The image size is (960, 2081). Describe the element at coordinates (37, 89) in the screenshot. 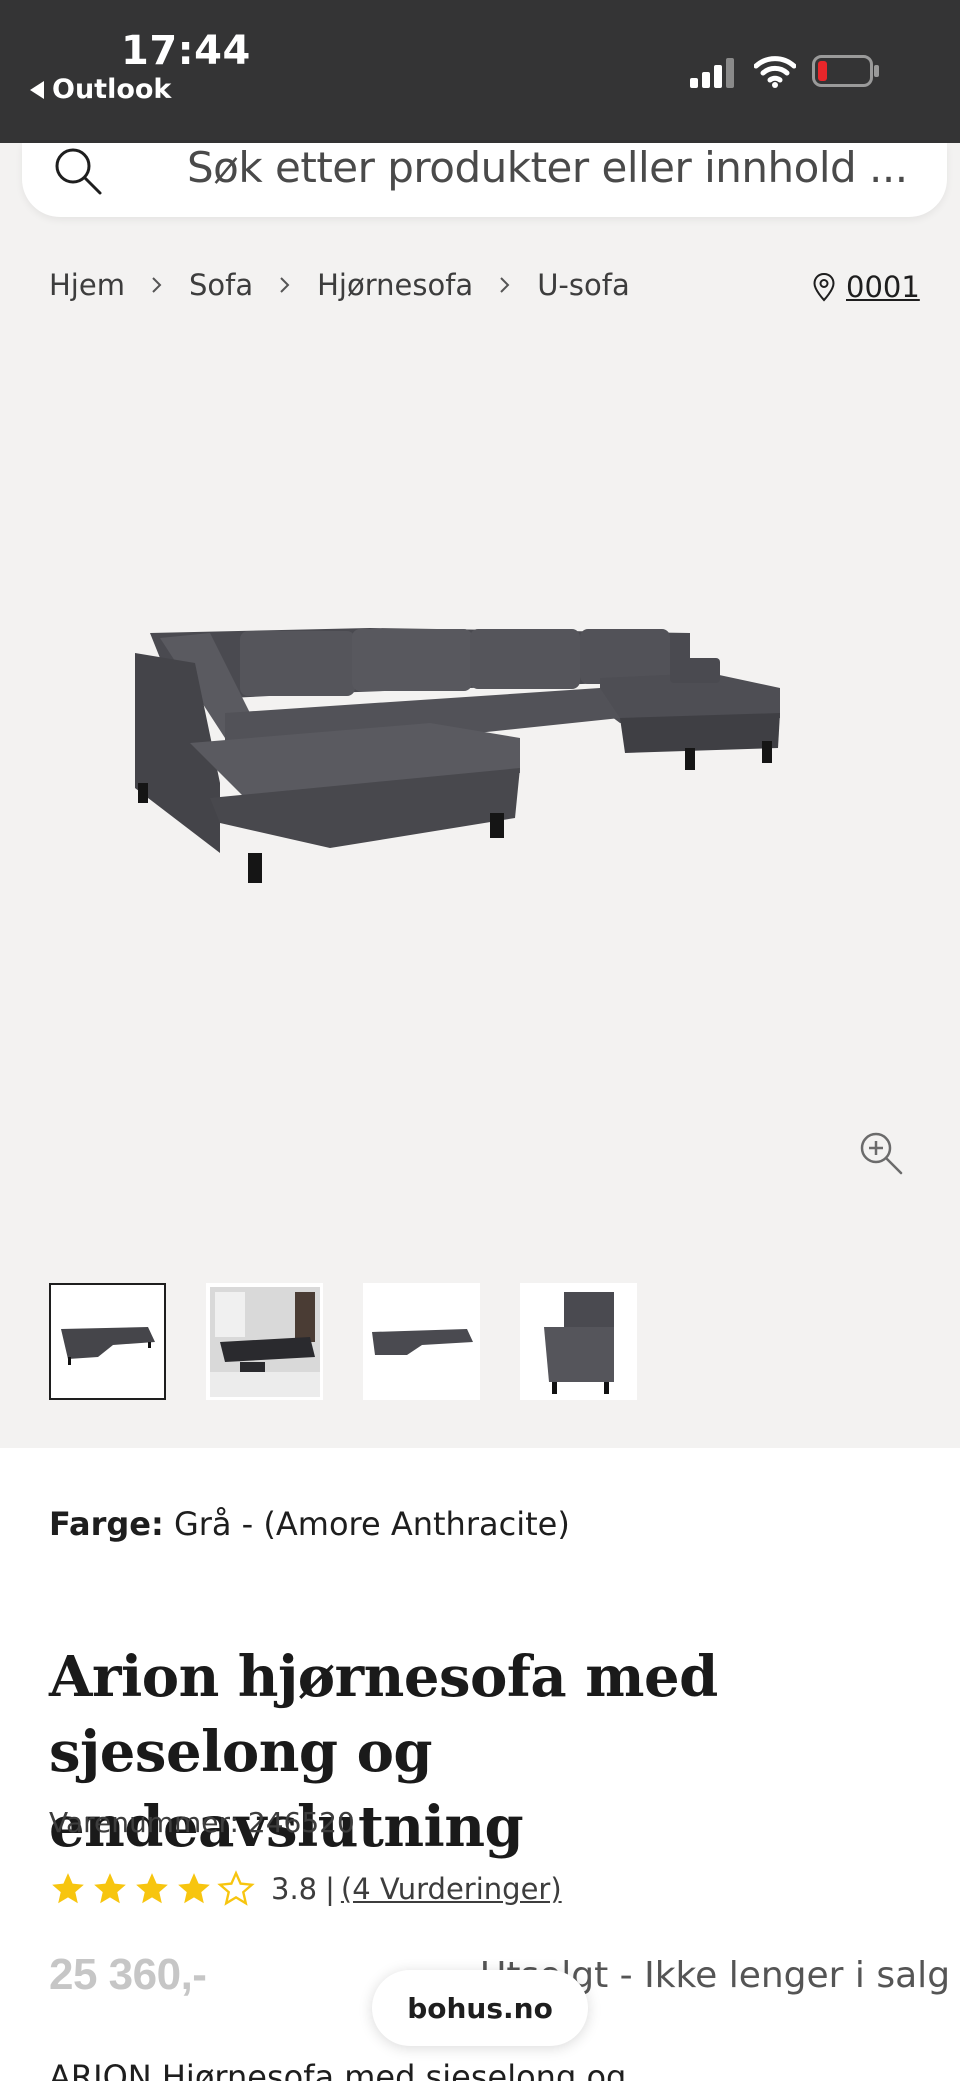

I see `back-triangle-icon` at that location.